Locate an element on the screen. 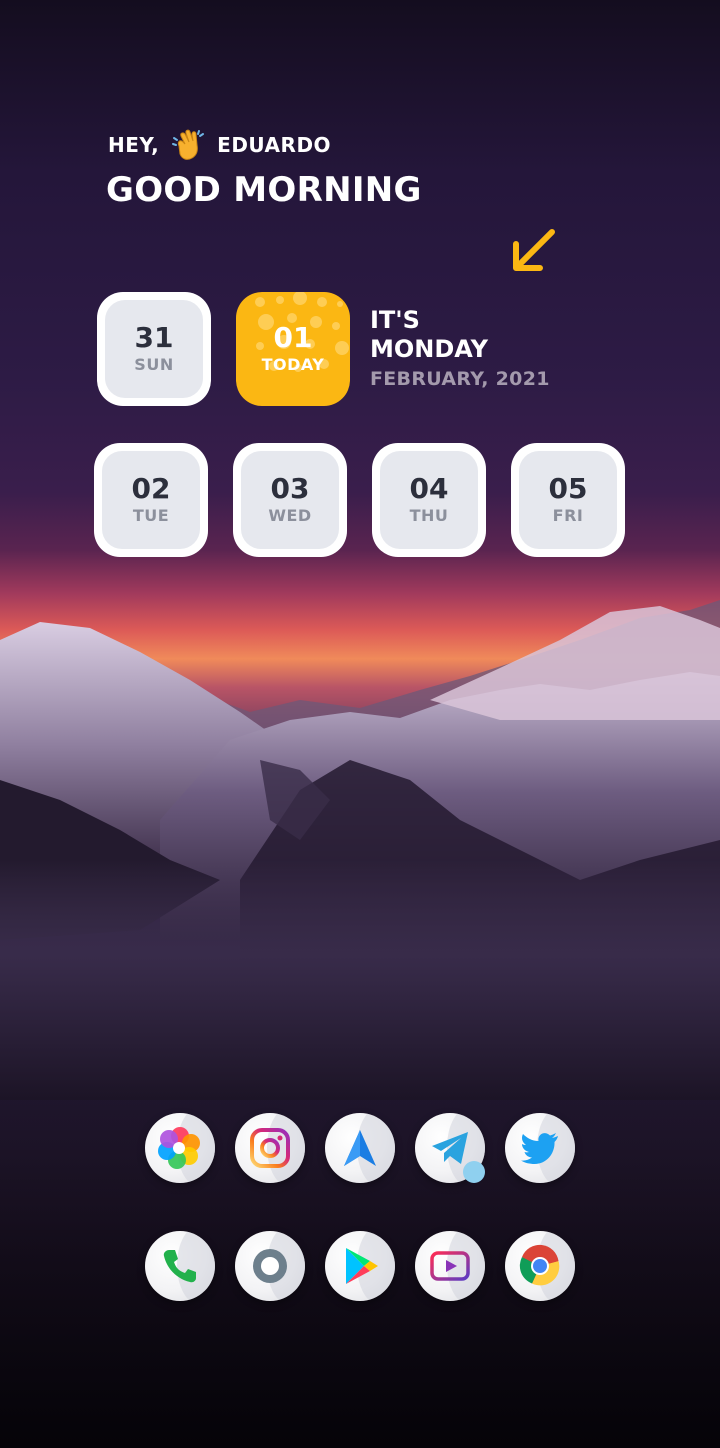 This screenshot has height=1448, width=720. chrome-app is located at coordinates (540, 1266).